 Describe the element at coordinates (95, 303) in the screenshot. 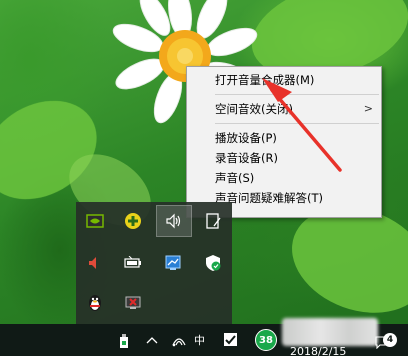

I see `qq-penguin-icon` at that location.